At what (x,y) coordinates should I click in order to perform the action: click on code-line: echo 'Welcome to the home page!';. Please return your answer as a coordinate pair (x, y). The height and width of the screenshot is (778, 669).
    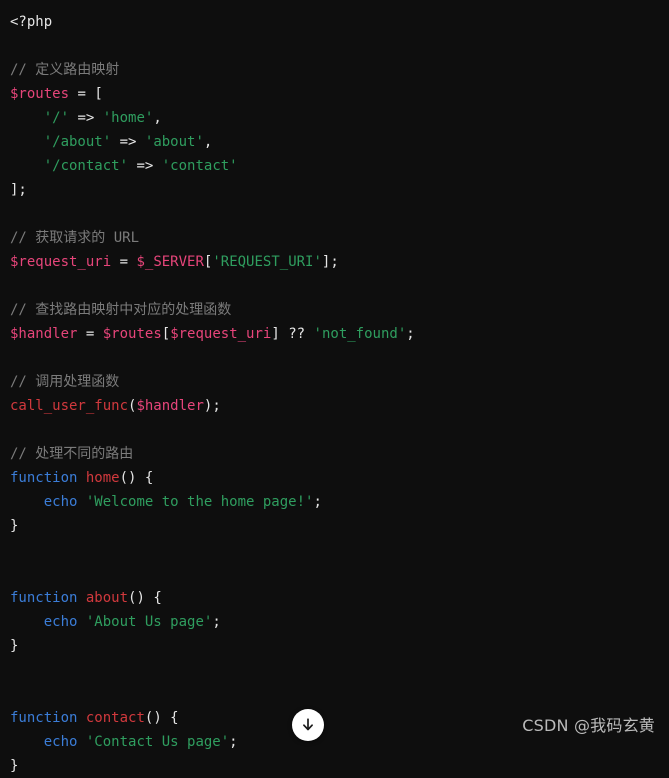
    Looking at the image, I should click on (334, 502).